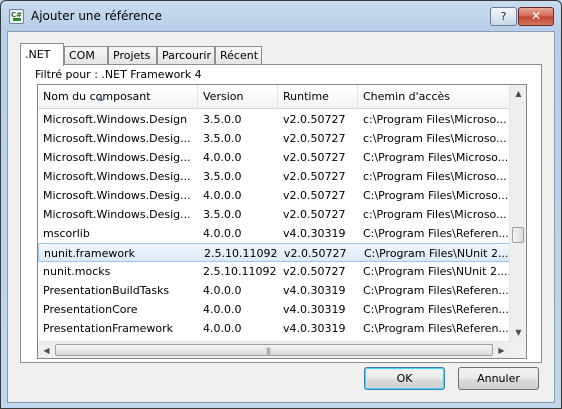 This screenshot has height=409, width=562. Describe the element at coordinates (90, 309) in the screenshot. I see `cell-name: PresentationCore` at that location.